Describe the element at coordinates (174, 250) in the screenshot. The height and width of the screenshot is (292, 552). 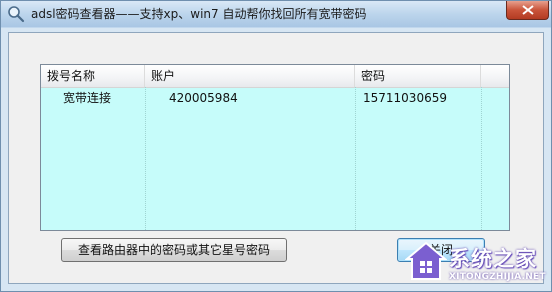
I see `view-router-password-button: 查看路由器中的密码或其它星号密码` at that location.